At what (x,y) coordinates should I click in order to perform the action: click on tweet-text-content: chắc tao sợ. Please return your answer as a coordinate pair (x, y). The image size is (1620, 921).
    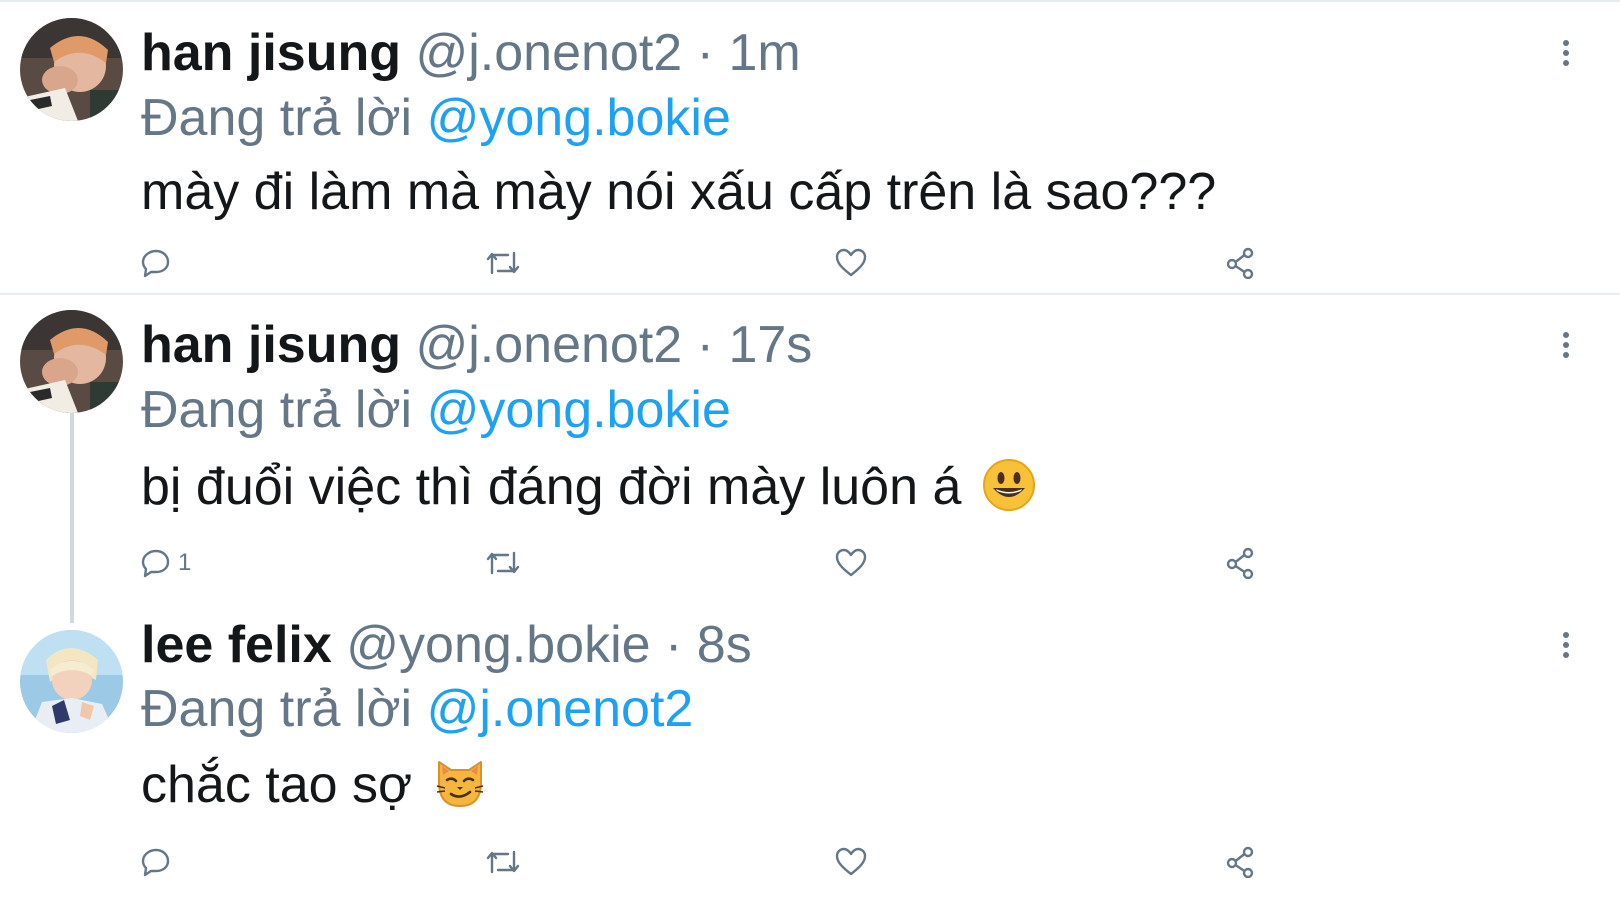
    Looking at the image, I should click on (277, 785).